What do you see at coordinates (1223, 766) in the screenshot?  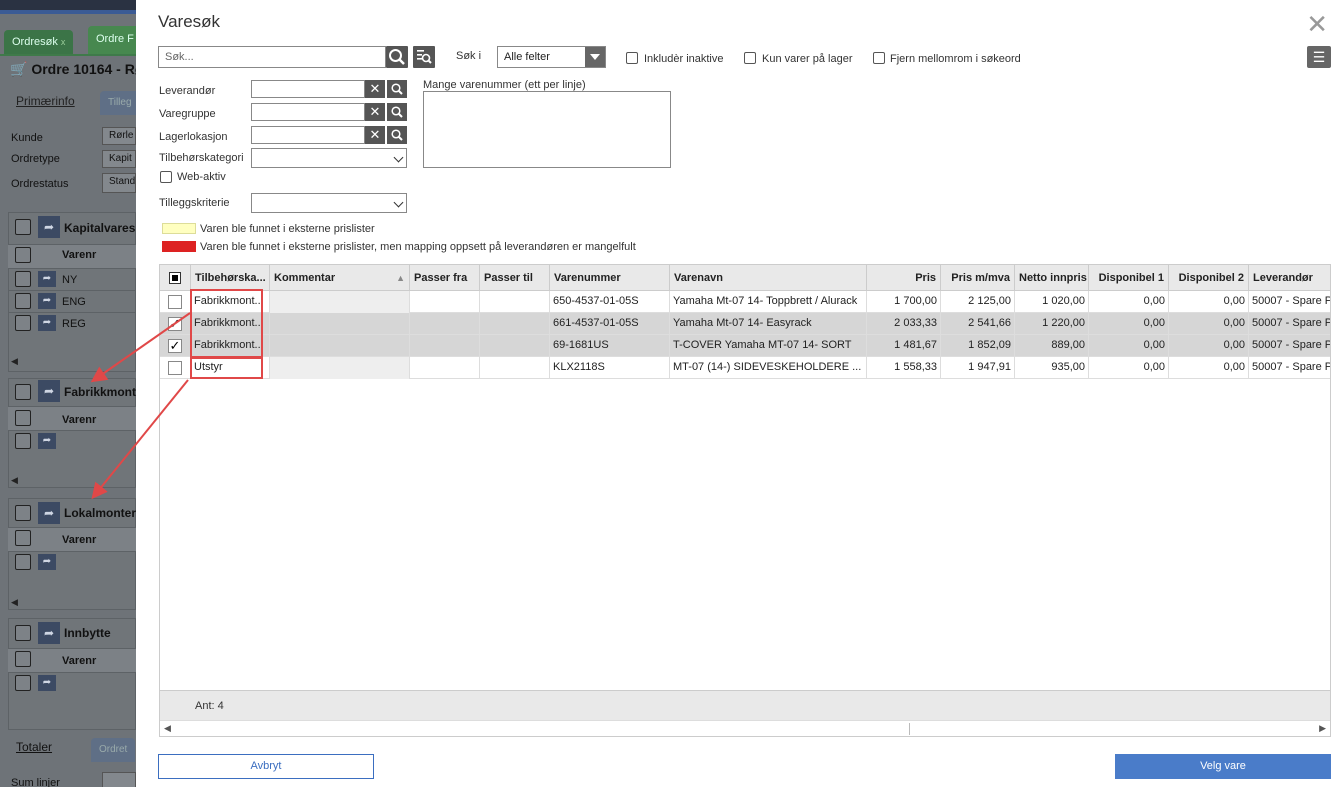 I see `select-item-button: Velg vare` at bounding box center [1223, 766].